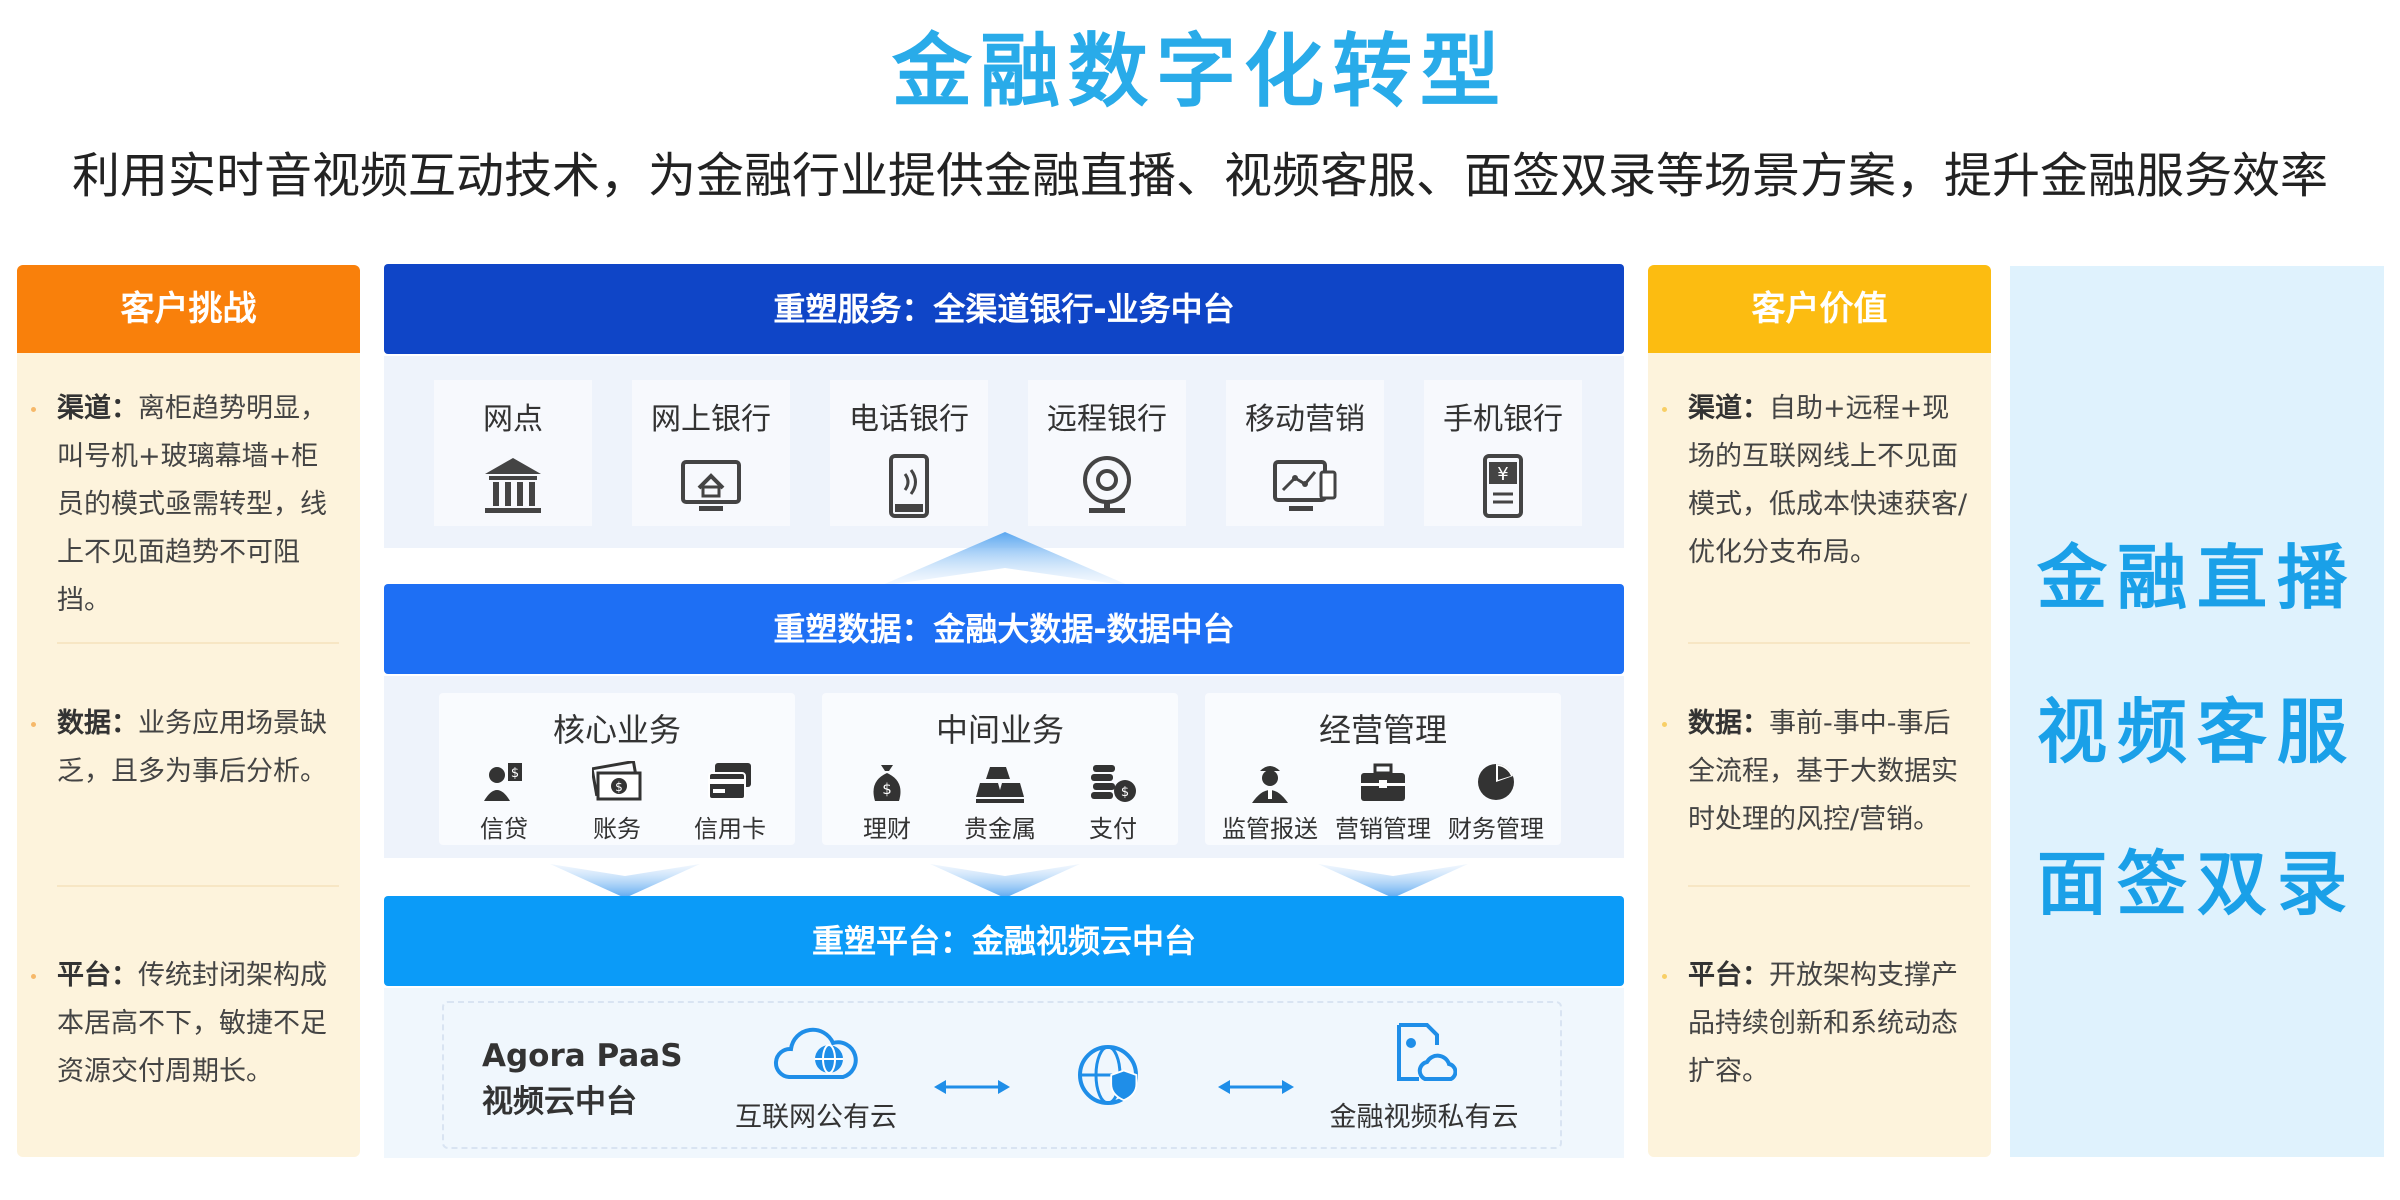 This screenshot has width=2400, height=1200. Describe the element at coordinates (1427, 1052) in the screenshot. I see `private-cloud-icon` at that location.